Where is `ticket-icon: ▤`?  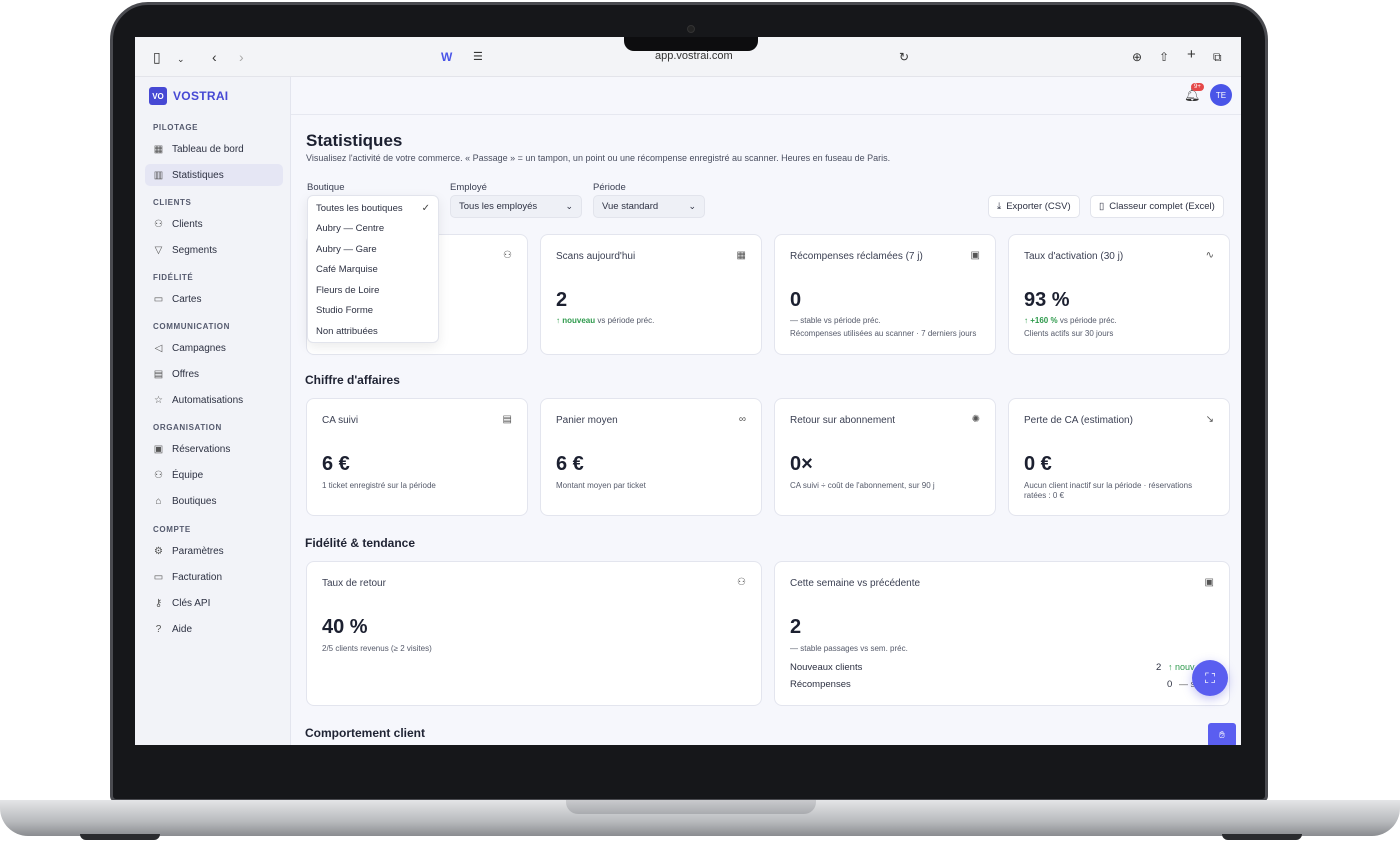
ticket-icon: ▤ is located at coordinates (158, 374).